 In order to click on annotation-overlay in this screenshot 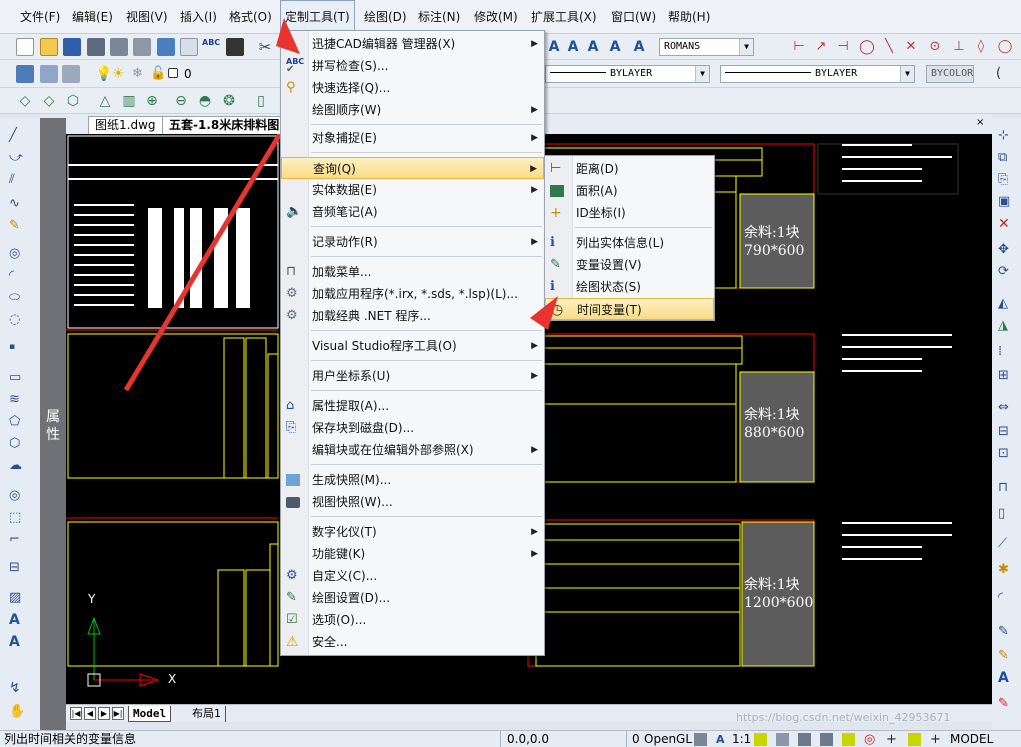, I will do `click(417, 174)`.